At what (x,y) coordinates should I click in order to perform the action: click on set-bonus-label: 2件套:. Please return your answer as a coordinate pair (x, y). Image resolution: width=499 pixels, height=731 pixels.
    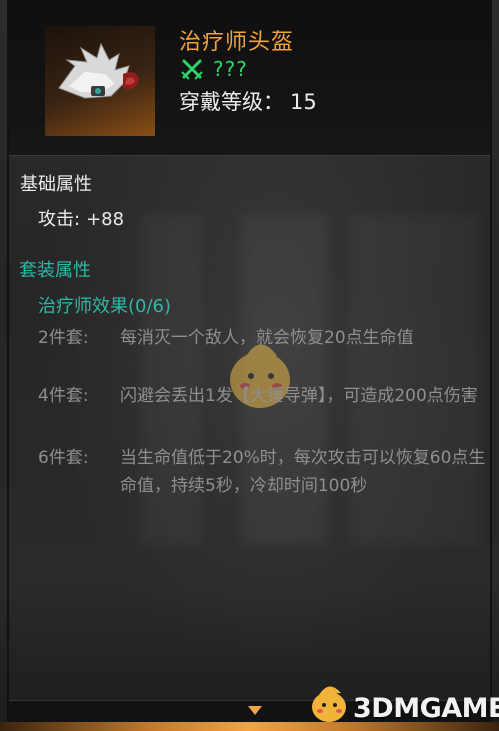
    Looking at the image, I should click on (63, 338).